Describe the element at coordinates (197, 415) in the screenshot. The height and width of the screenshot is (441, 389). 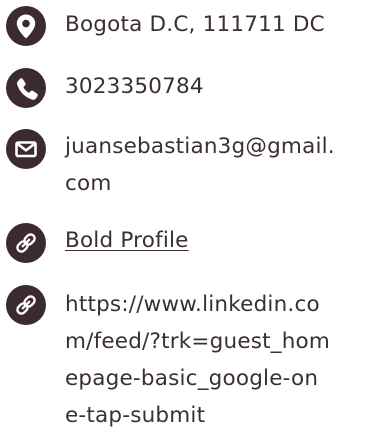
I see `linkedin-url-line: e-tap-submit` at that location.